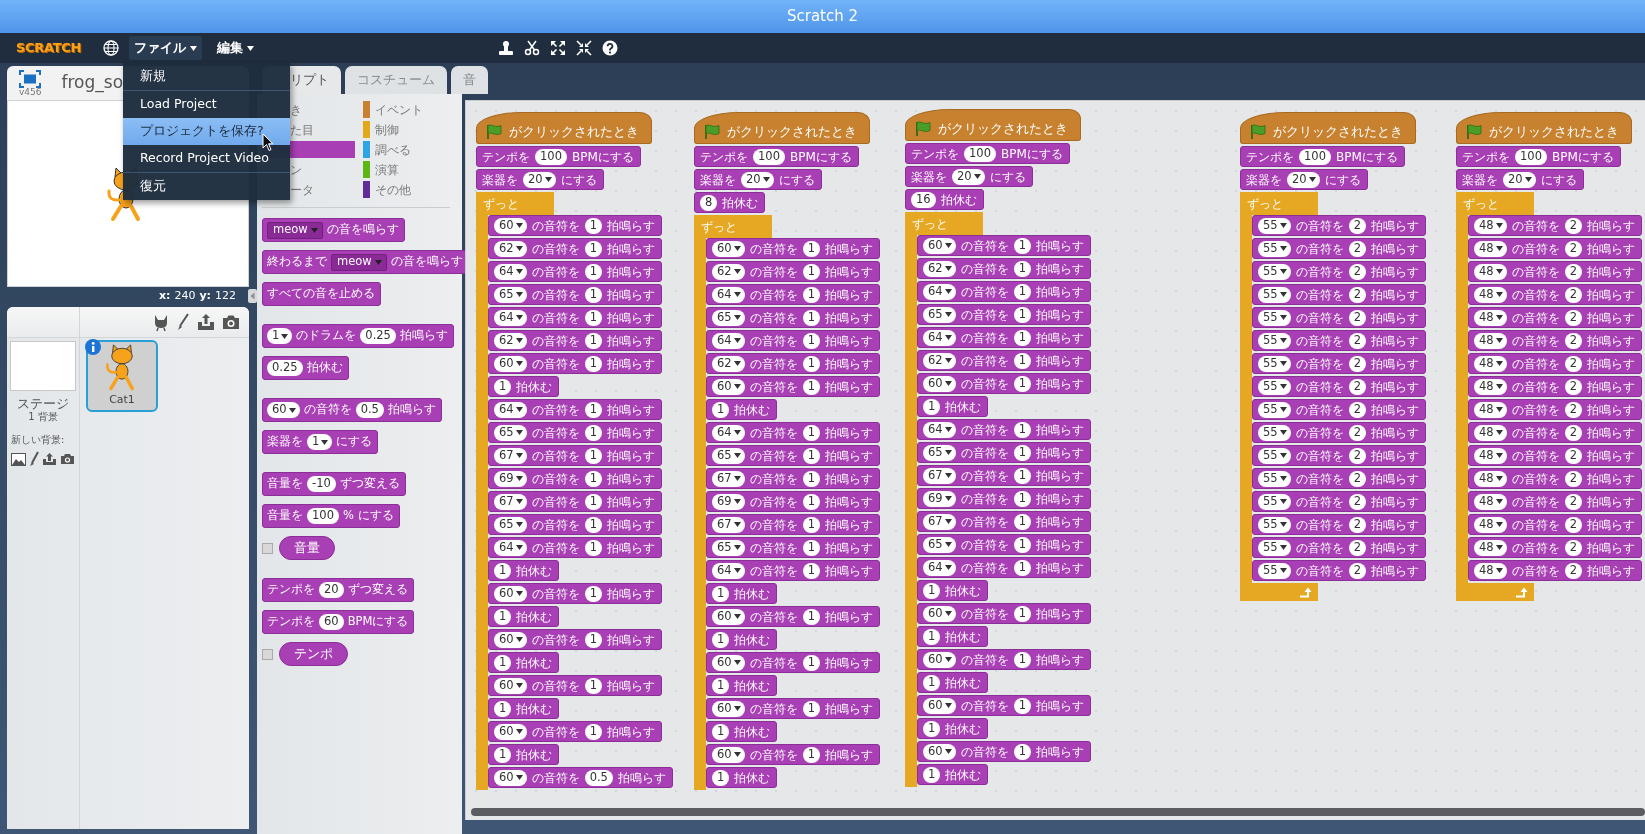 The image size is (1645, 834). Describe the element at coordinates (205, 295) in the screenshot. I see `coordinate-label: y:` at that location.